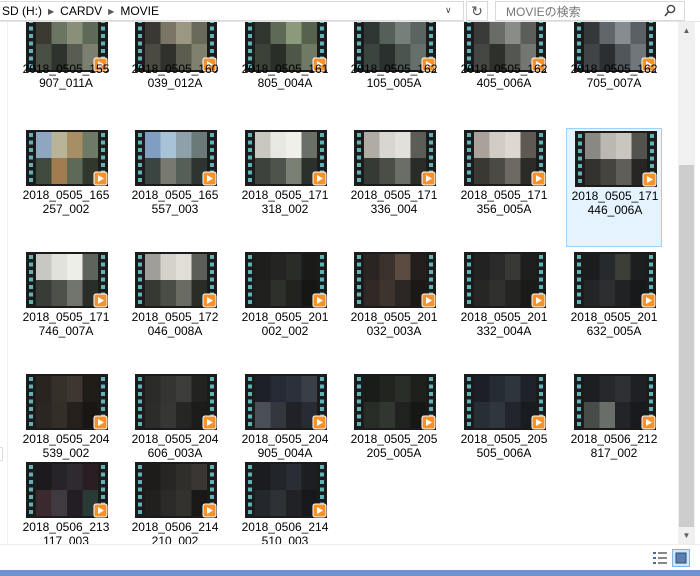 The image size is (700, 576). I want to click on file-item: 2018_0505_160 039_012A, so click(175, 67).